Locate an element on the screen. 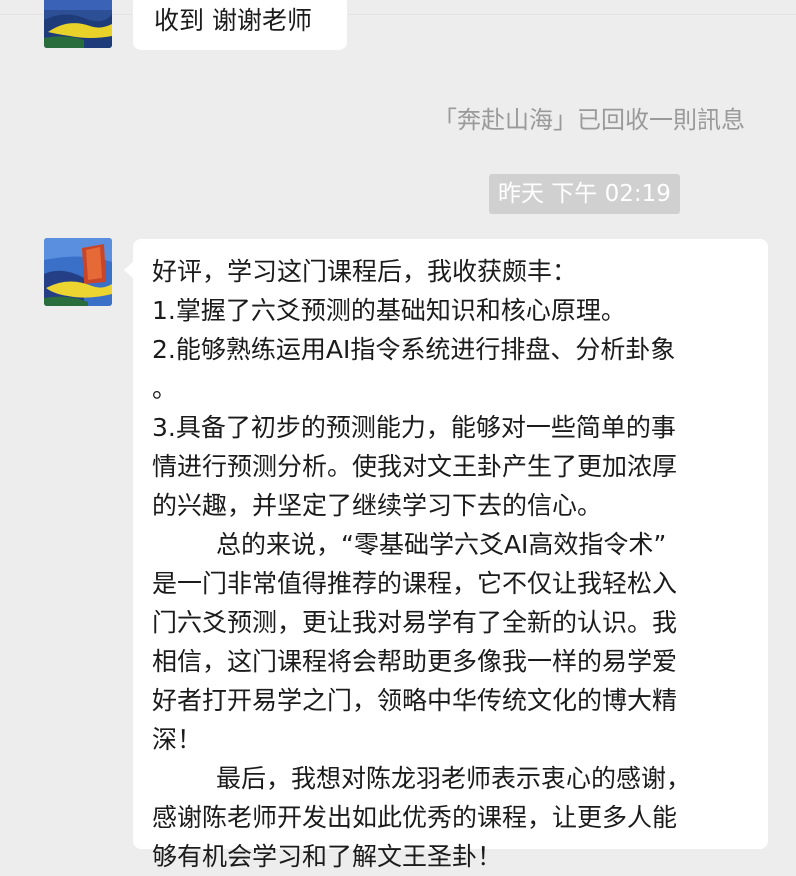  message-line: 相信，这门课程将会帮助更多像我一样的易学爱 is located at coordinates (415, 661).